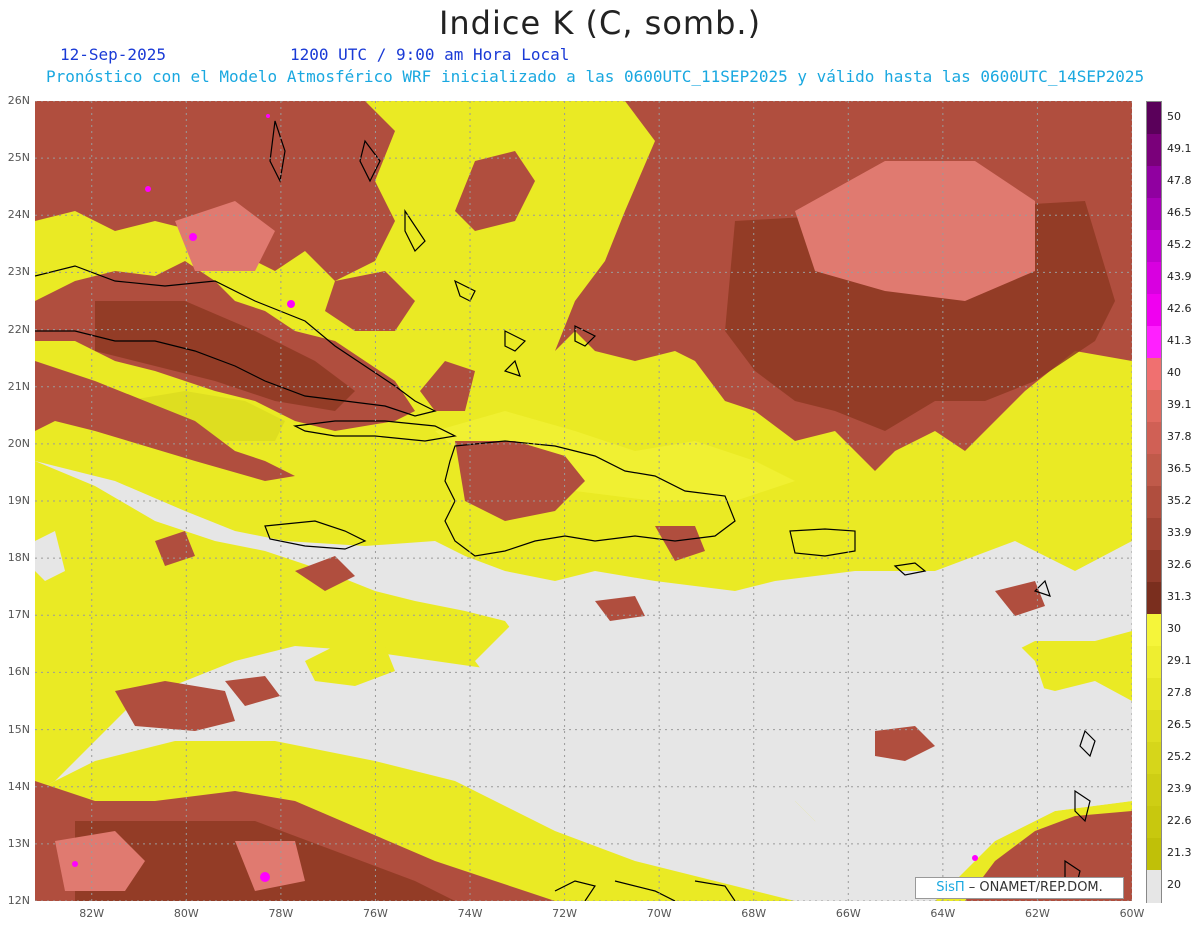  I want to click on lat-label: 21N, so click(18, 386).